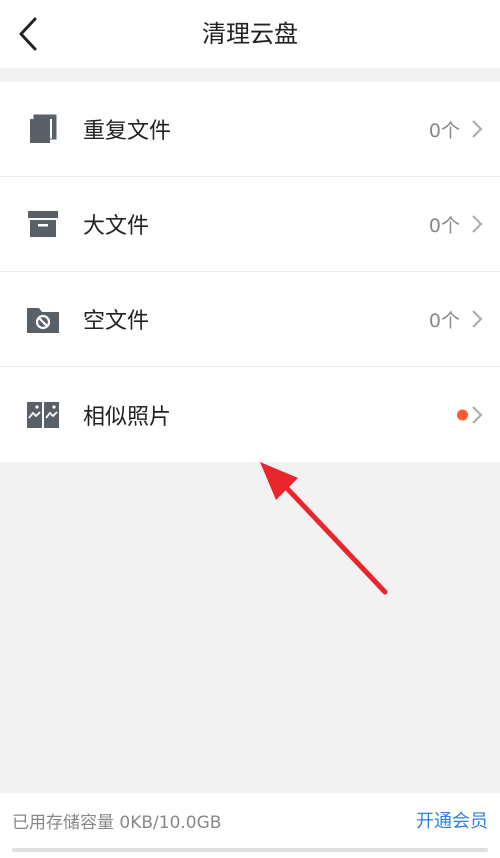 This screenshot has width=500, height=858. I want to click on list-item-label: 大文件, so click(116, 226).